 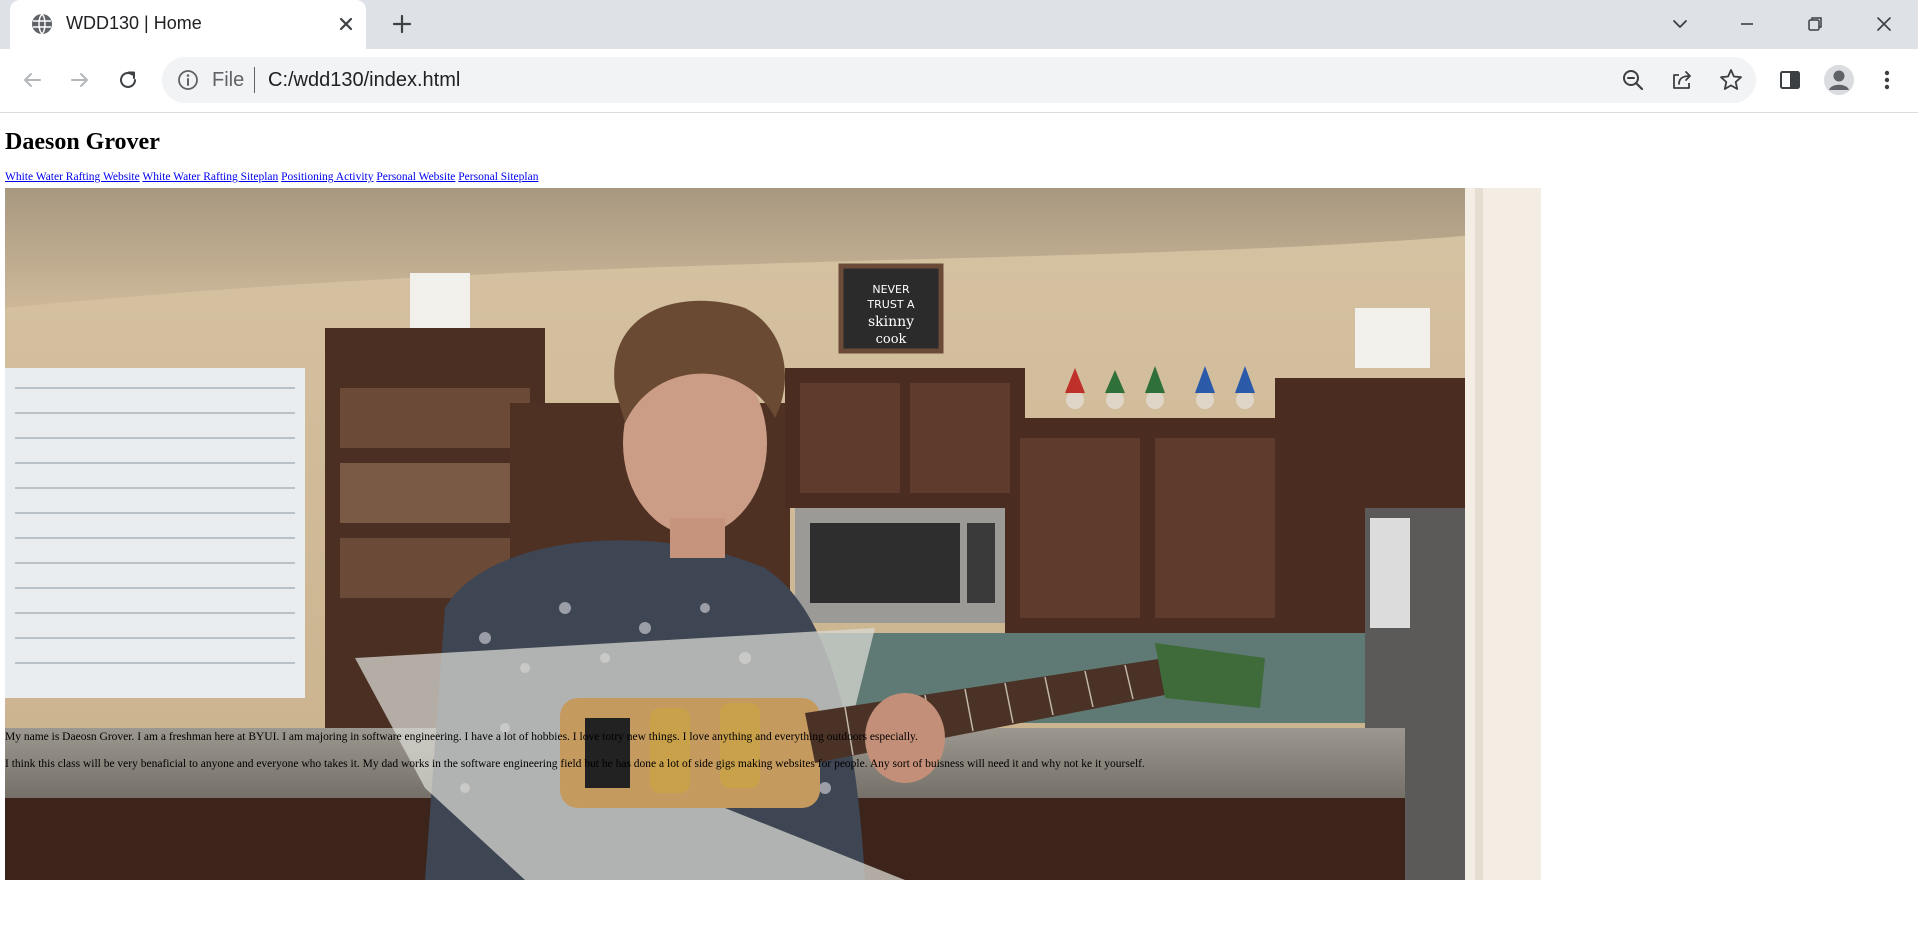 What do you see at coordinates (228, 80) in the screenshot?
I see `scheme-label: File` at bounding box center [228, 80].